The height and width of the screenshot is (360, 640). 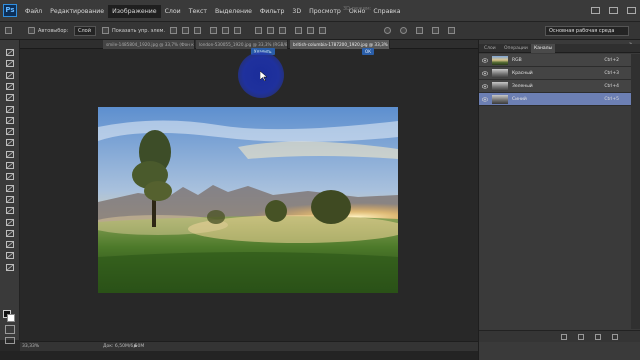 I want to click on channel-shortcut: Ctrl+4, so click(x=611, y=86).